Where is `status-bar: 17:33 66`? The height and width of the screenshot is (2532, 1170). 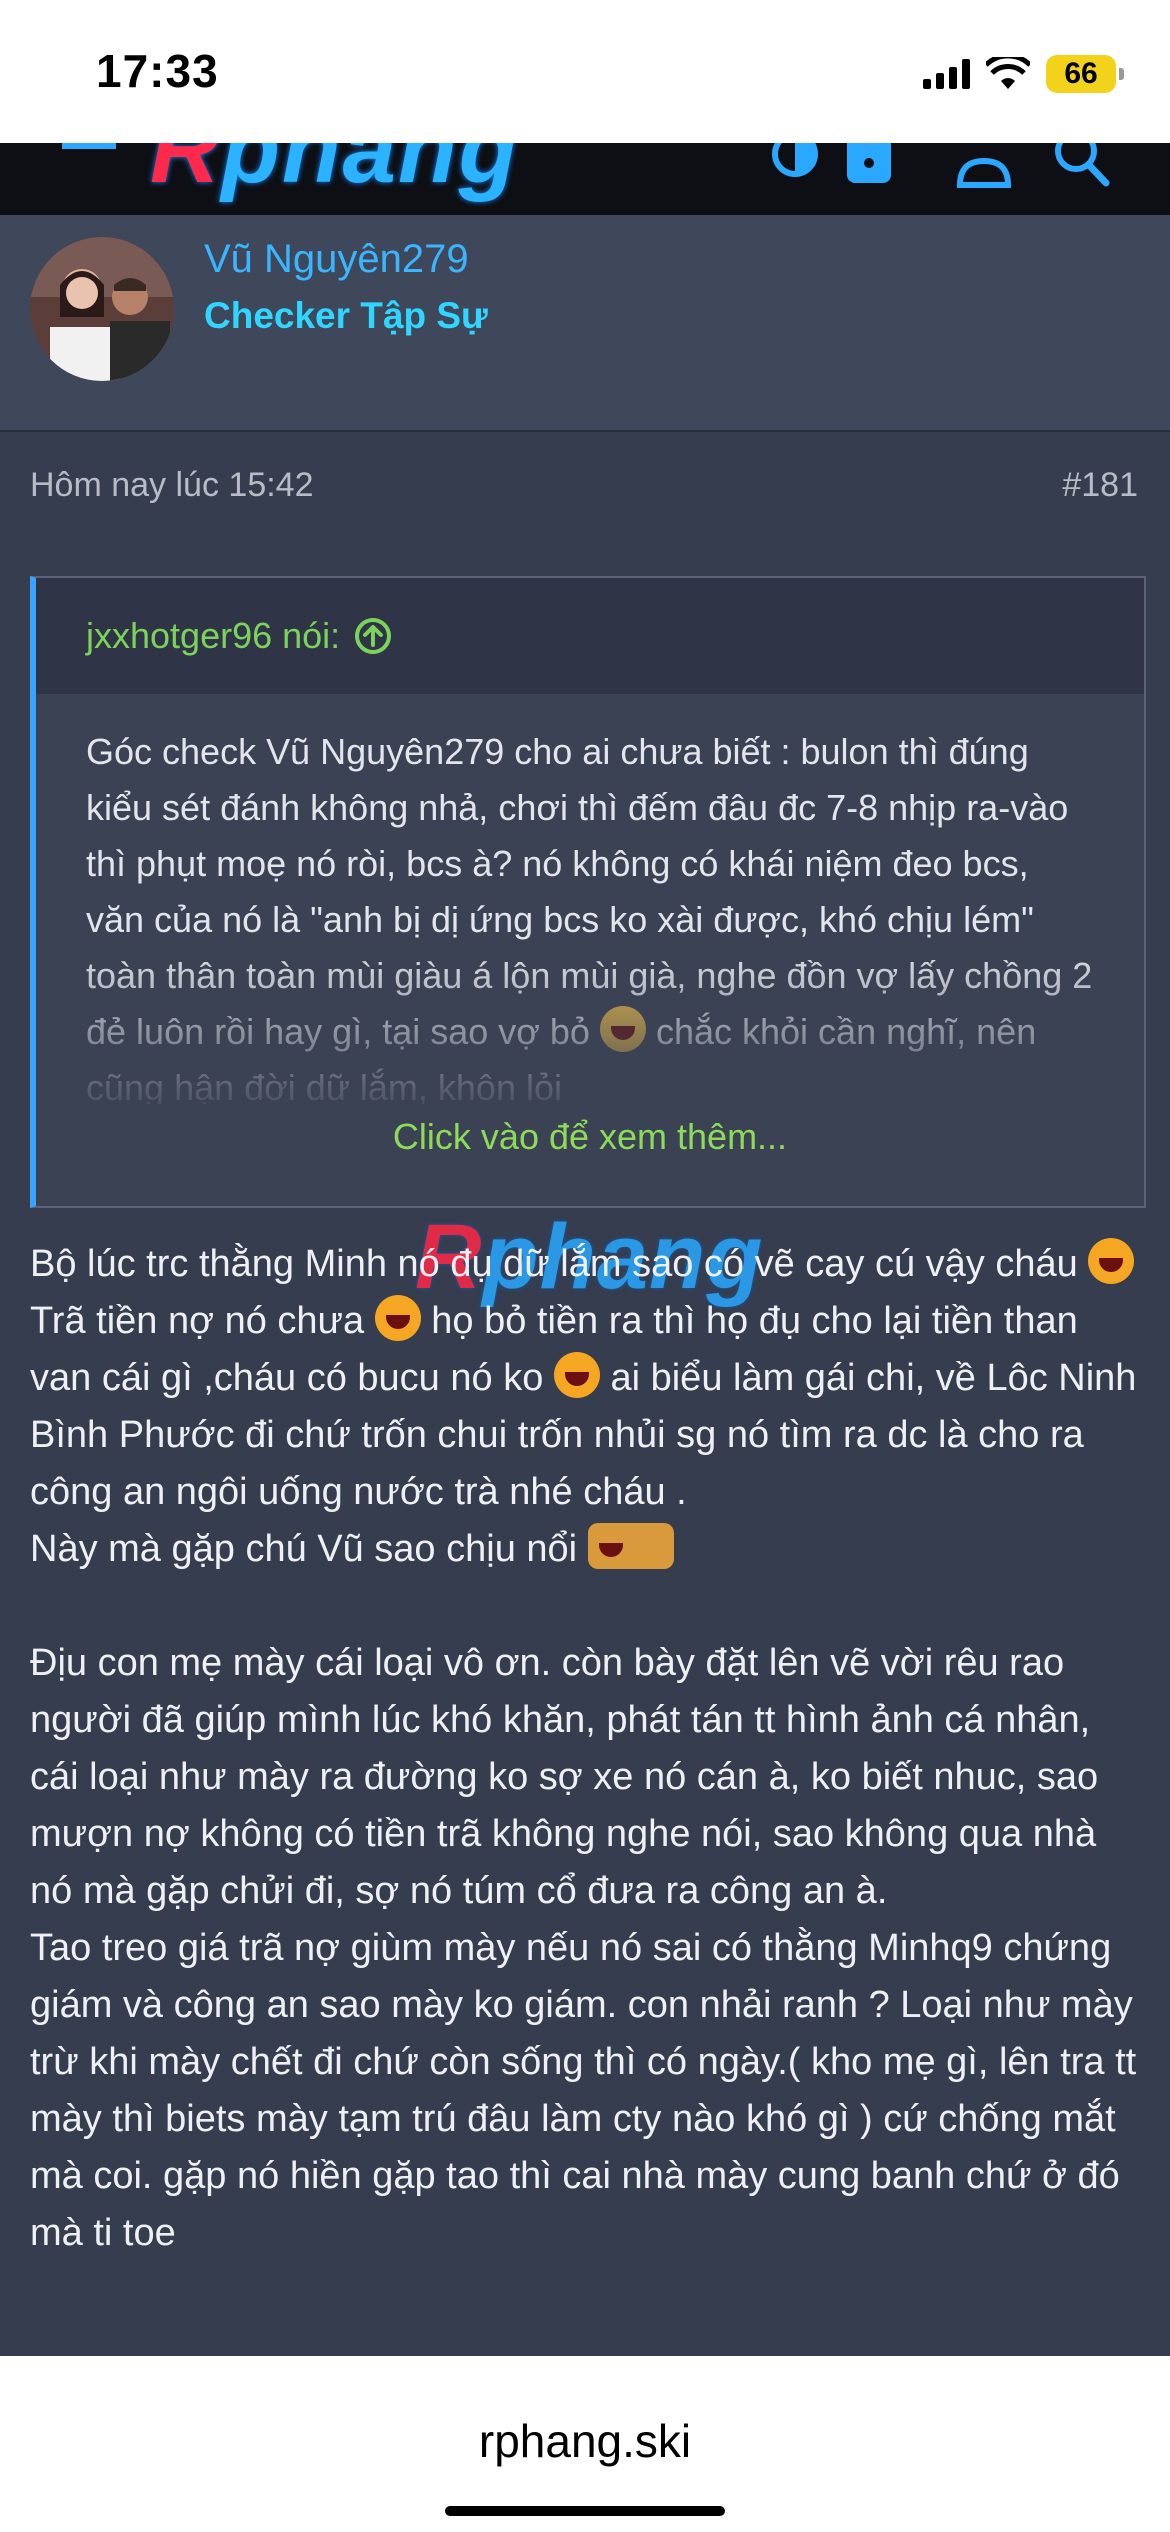 status-bar: 17:33 66 is located at coordinates (585, 71).